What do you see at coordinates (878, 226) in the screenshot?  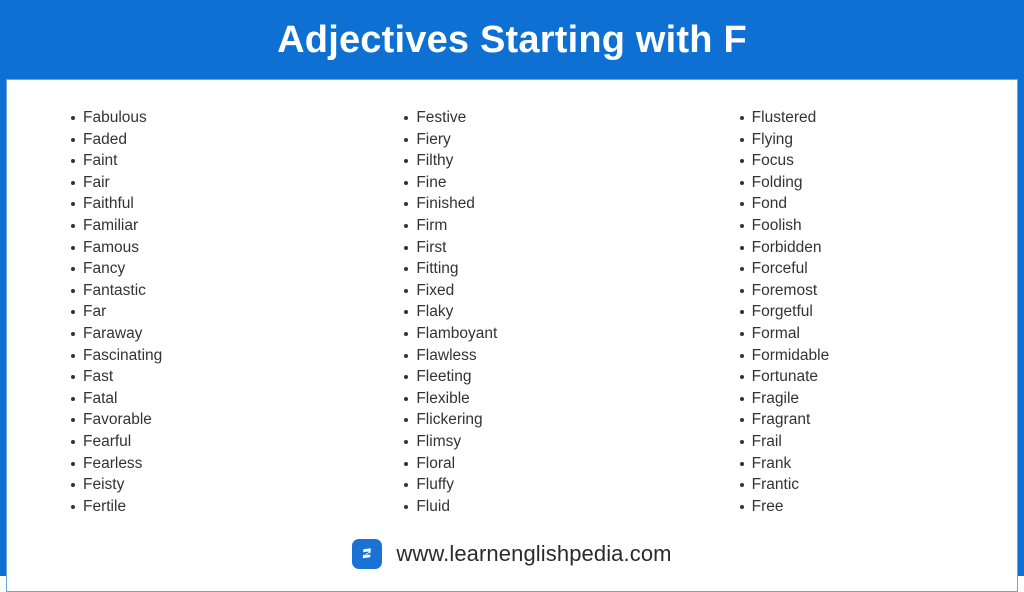 I see `list-item: Foolish` at bounding box center [878, 226].